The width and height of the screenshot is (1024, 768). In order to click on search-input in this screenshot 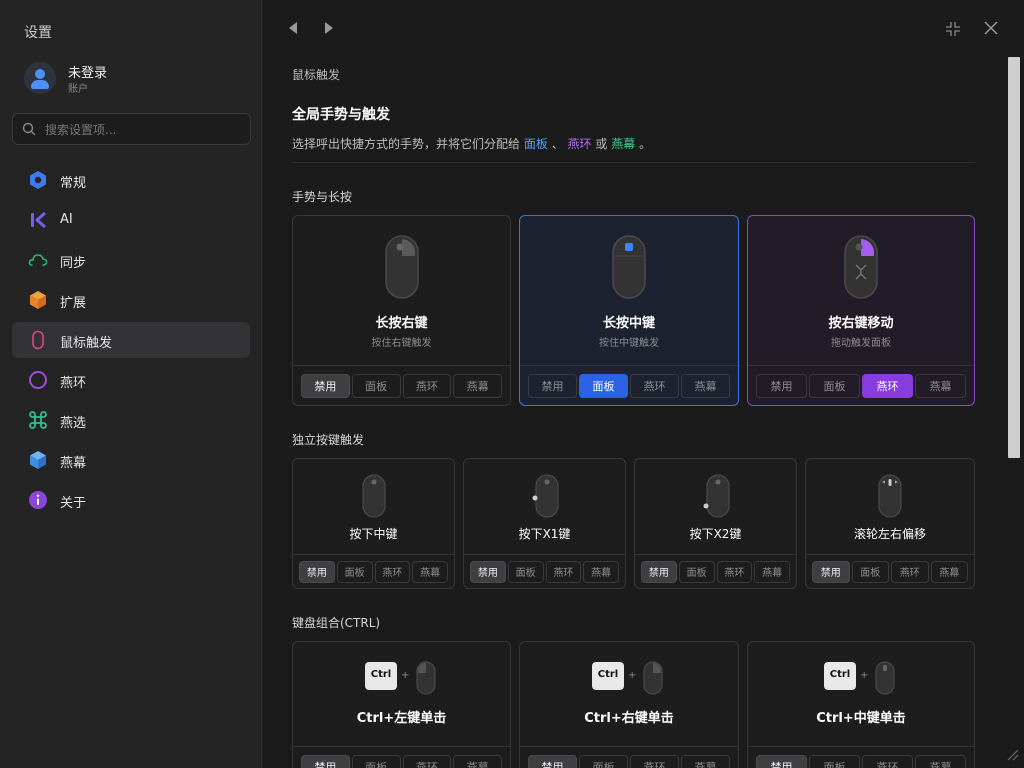, I will do `click(140, 130)`.